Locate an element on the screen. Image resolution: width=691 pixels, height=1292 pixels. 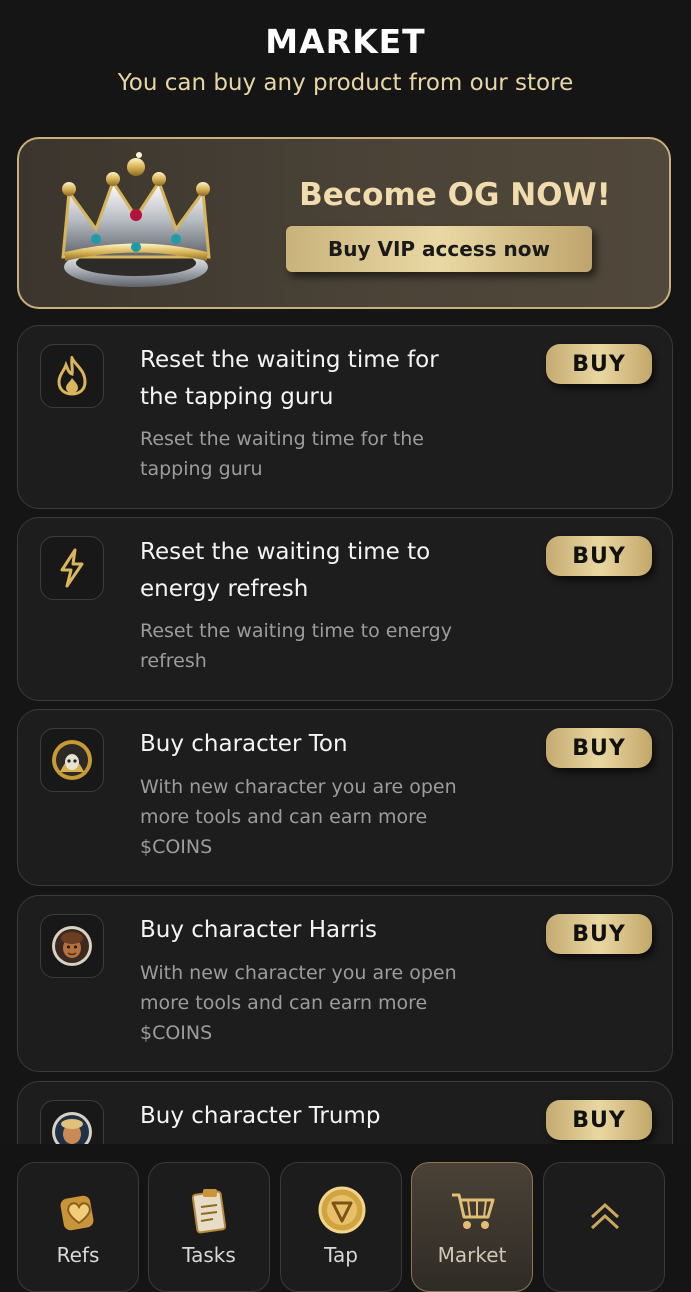
nav-label: Tasks is located at coordinates (209, 1255).